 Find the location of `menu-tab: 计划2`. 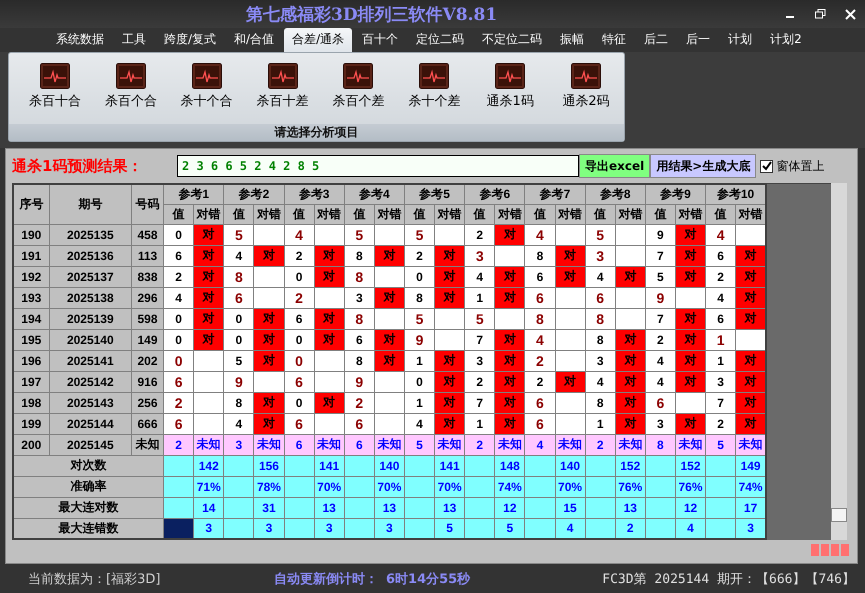

menu-tab: 计划2 is located at coordinates (786, 40).